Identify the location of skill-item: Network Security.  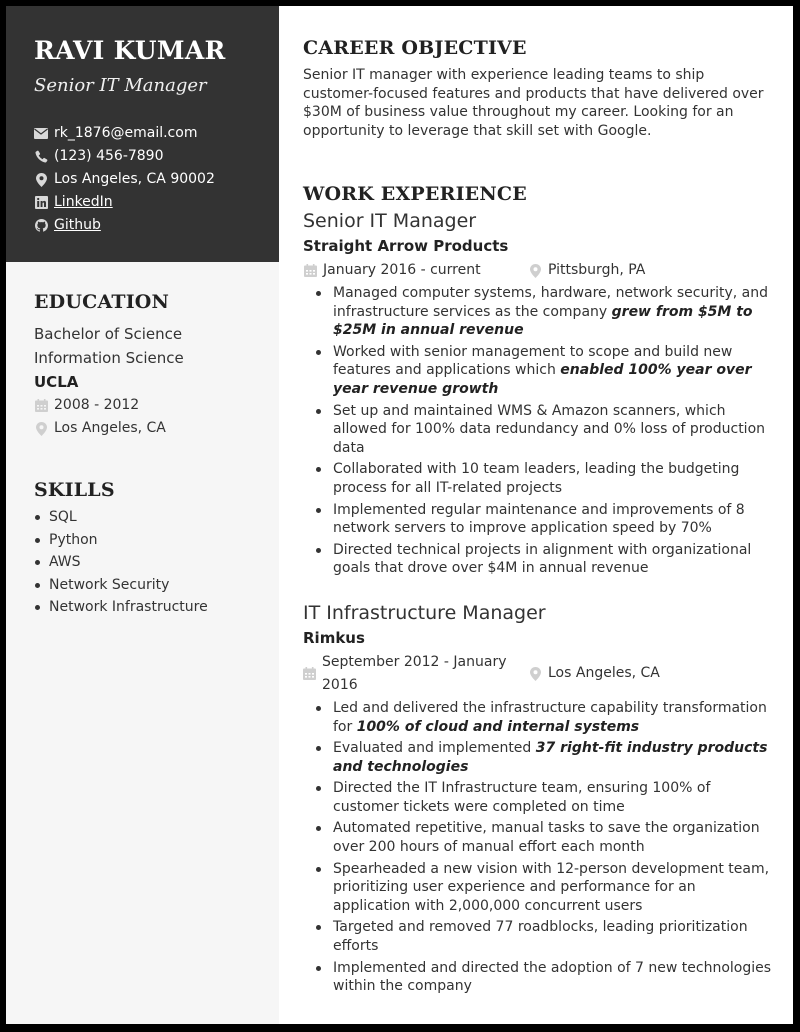
(156, 585).